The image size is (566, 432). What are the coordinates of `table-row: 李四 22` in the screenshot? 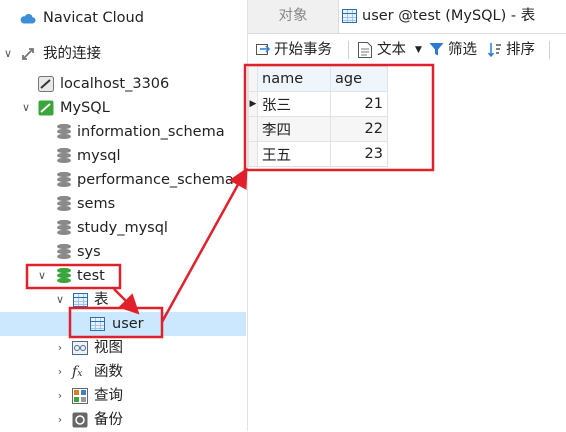 It's located at (318, 129).